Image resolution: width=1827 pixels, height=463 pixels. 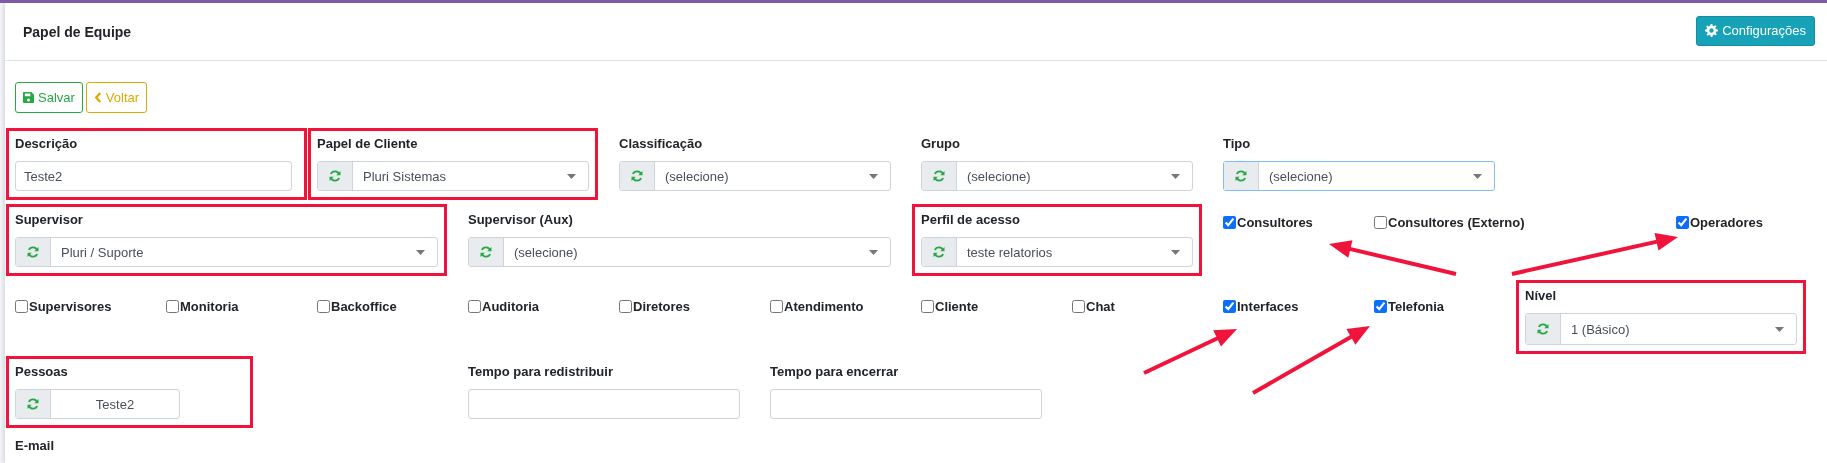 I want to click on dropdown: Pluri Sistemas, so click(x=453, y=176).